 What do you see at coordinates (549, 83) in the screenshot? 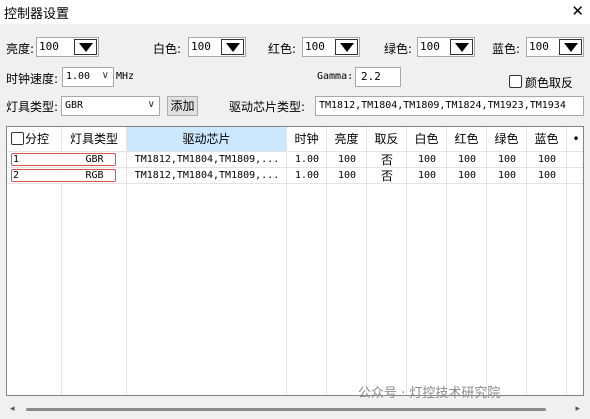
I see `invert-color-label: 颜色取反` at bounding box center [549, 83].